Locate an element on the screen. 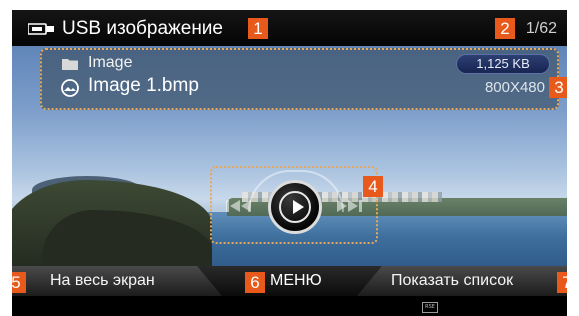  rse-indicator-icon: RSE is located at coordinates (430, 307).